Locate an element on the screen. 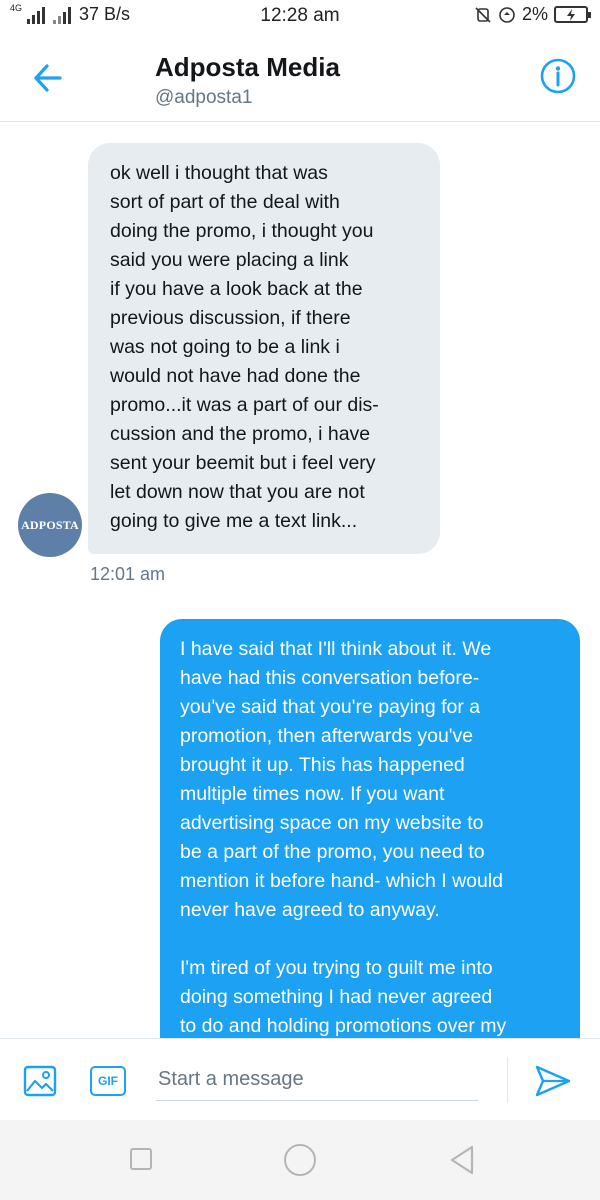  back-button is located at coordinates (48, 78).